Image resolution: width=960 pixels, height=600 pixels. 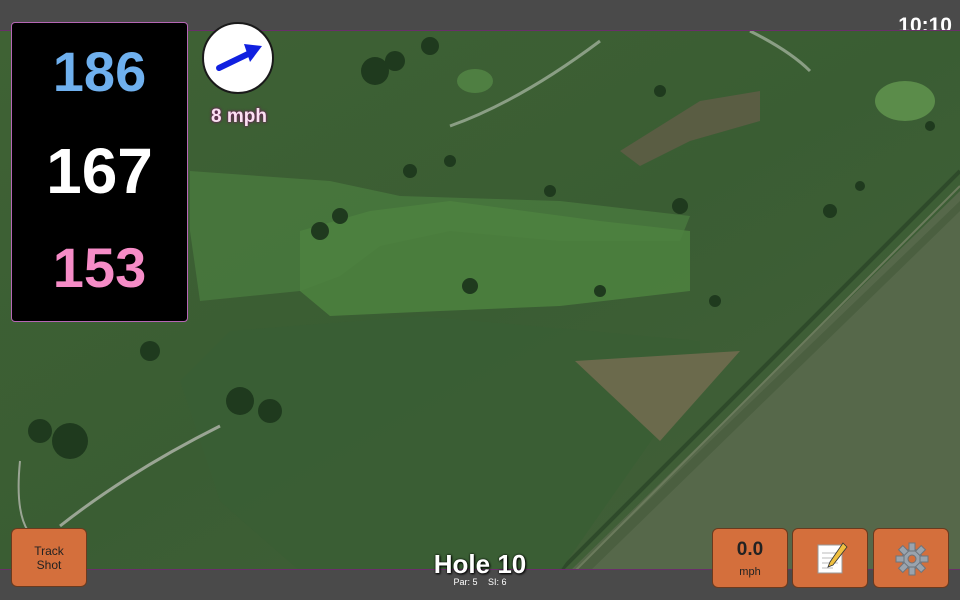 What do you see at coordinates (99, 71) in the screenshot?
I see `back-distance: 186` at bounding box center [99, 71].